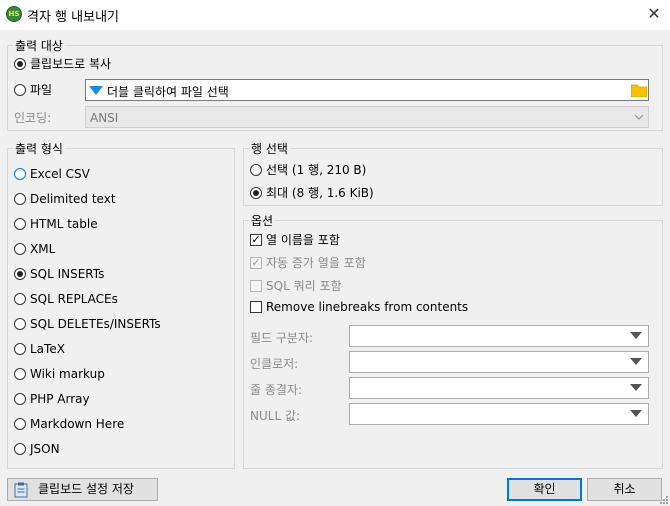  I want to click on null-value-label: NULL 값:, so click(275, 416).